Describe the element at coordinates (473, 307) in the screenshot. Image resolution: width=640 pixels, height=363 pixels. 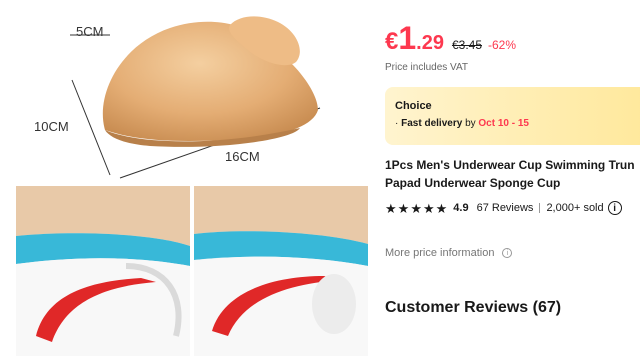
I see `customer-reviews-heading: Customer Reviews (67)` at that location.